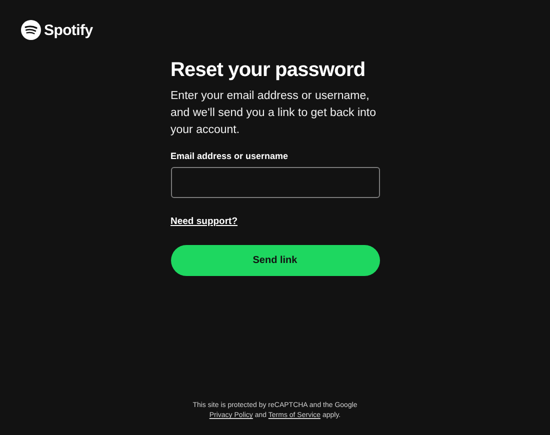  What do you see at coordinates (268, 70) in the screenshot?
I see `page-title: Reset your password` at bounding box center [268, 70].